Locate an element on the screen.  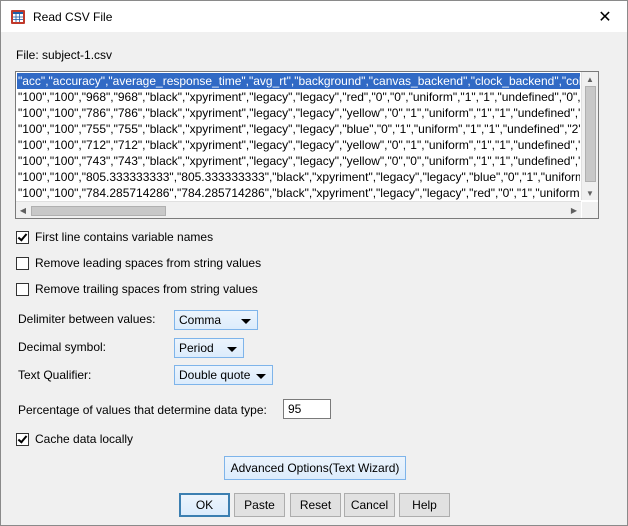
cache-option: Cache data locally is located at coordinates (74, 439).